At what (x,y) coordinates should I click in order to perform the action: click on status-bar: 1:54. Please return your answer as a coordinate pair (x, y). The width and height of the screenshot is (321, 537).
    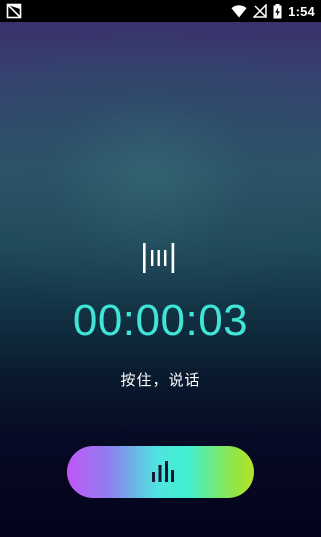
    Looking at the image, I should click on (160, 11).